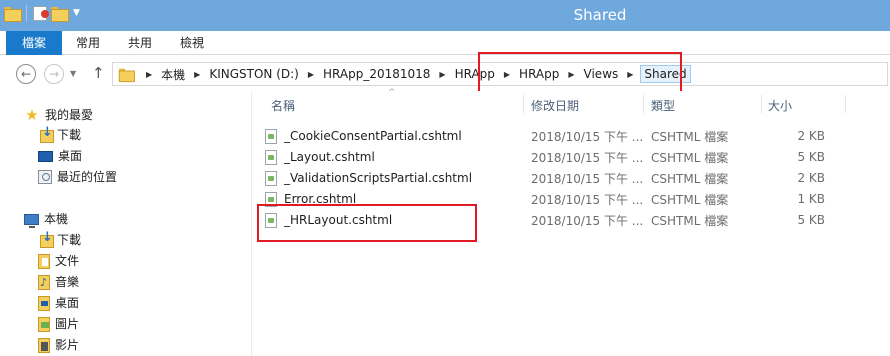 Image resolution: width=890 pixels, height=356 pixels. What do you see at coordinates (580, 72) in the screenshot?
I see `highlight-box-address` at bounding box center [580, 72].